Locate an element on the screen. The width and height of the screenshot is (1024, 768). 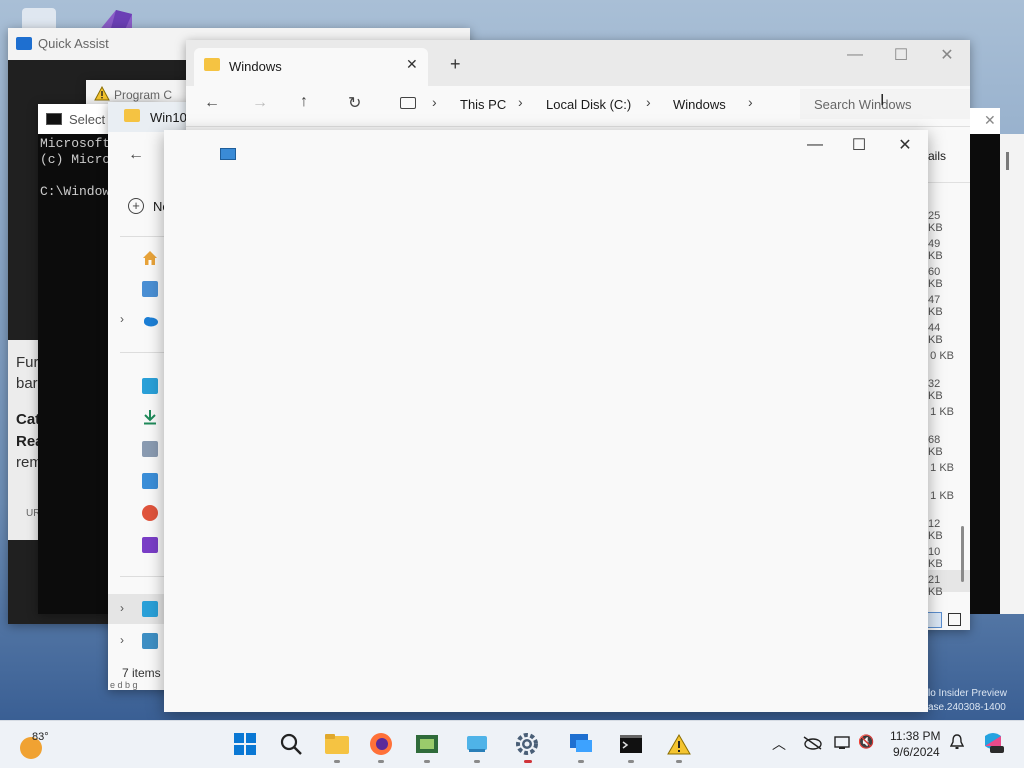
desktop-icon-recycle-bin is located at coordinates (39, 19).